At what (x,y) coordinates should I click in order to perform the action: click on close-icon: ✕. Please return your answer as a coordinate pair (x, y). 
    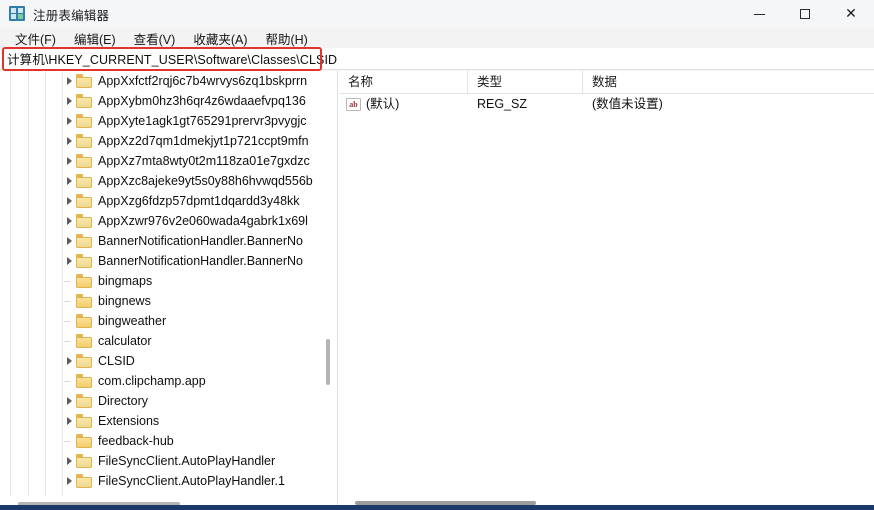
    Looking at the image, I should click on (851, 14).